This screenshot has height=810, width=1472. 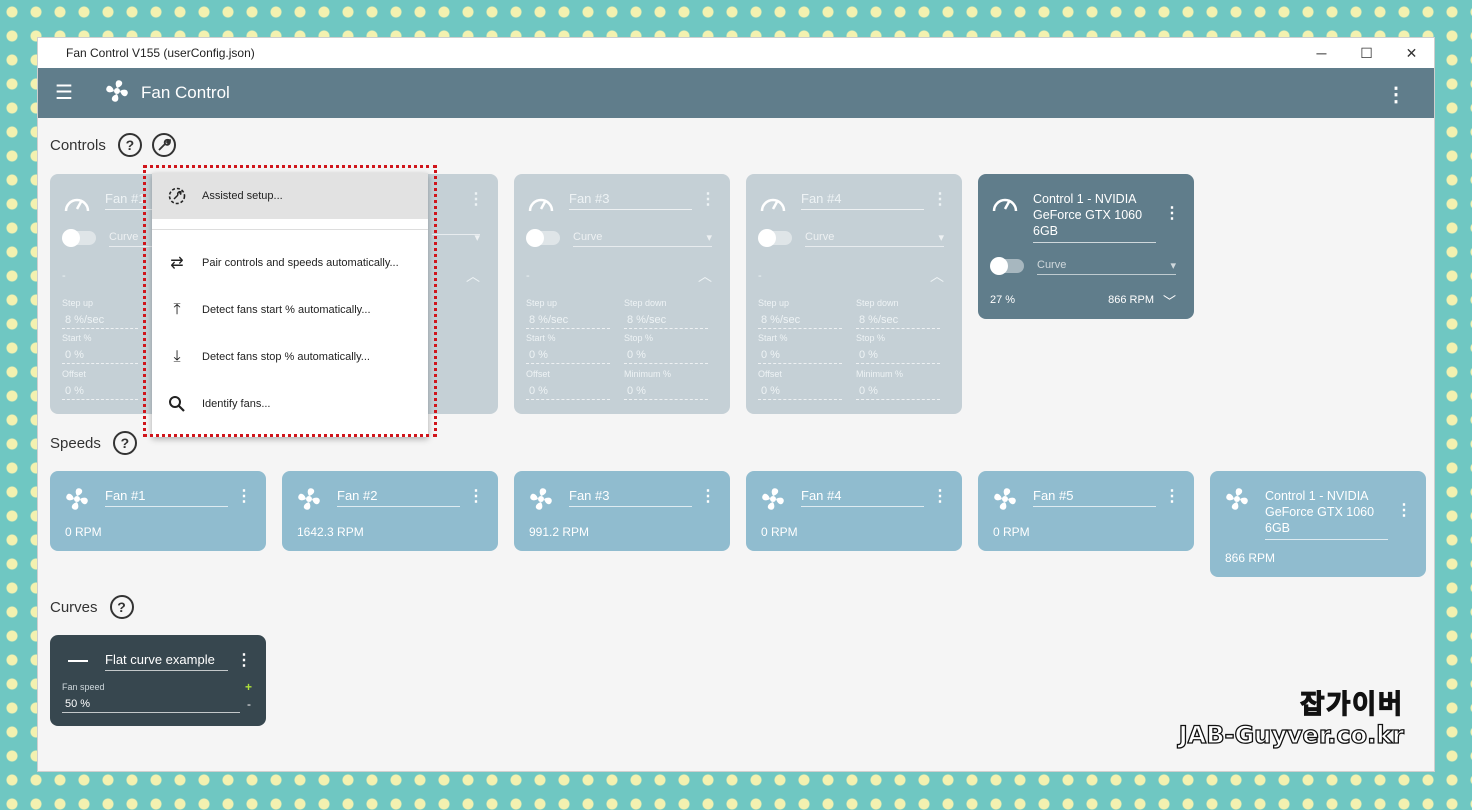 What do you see at coordinates (166, 661) in the screenshot?
I see `curve-name: Flat curve example` at bounding box center [166, 661].